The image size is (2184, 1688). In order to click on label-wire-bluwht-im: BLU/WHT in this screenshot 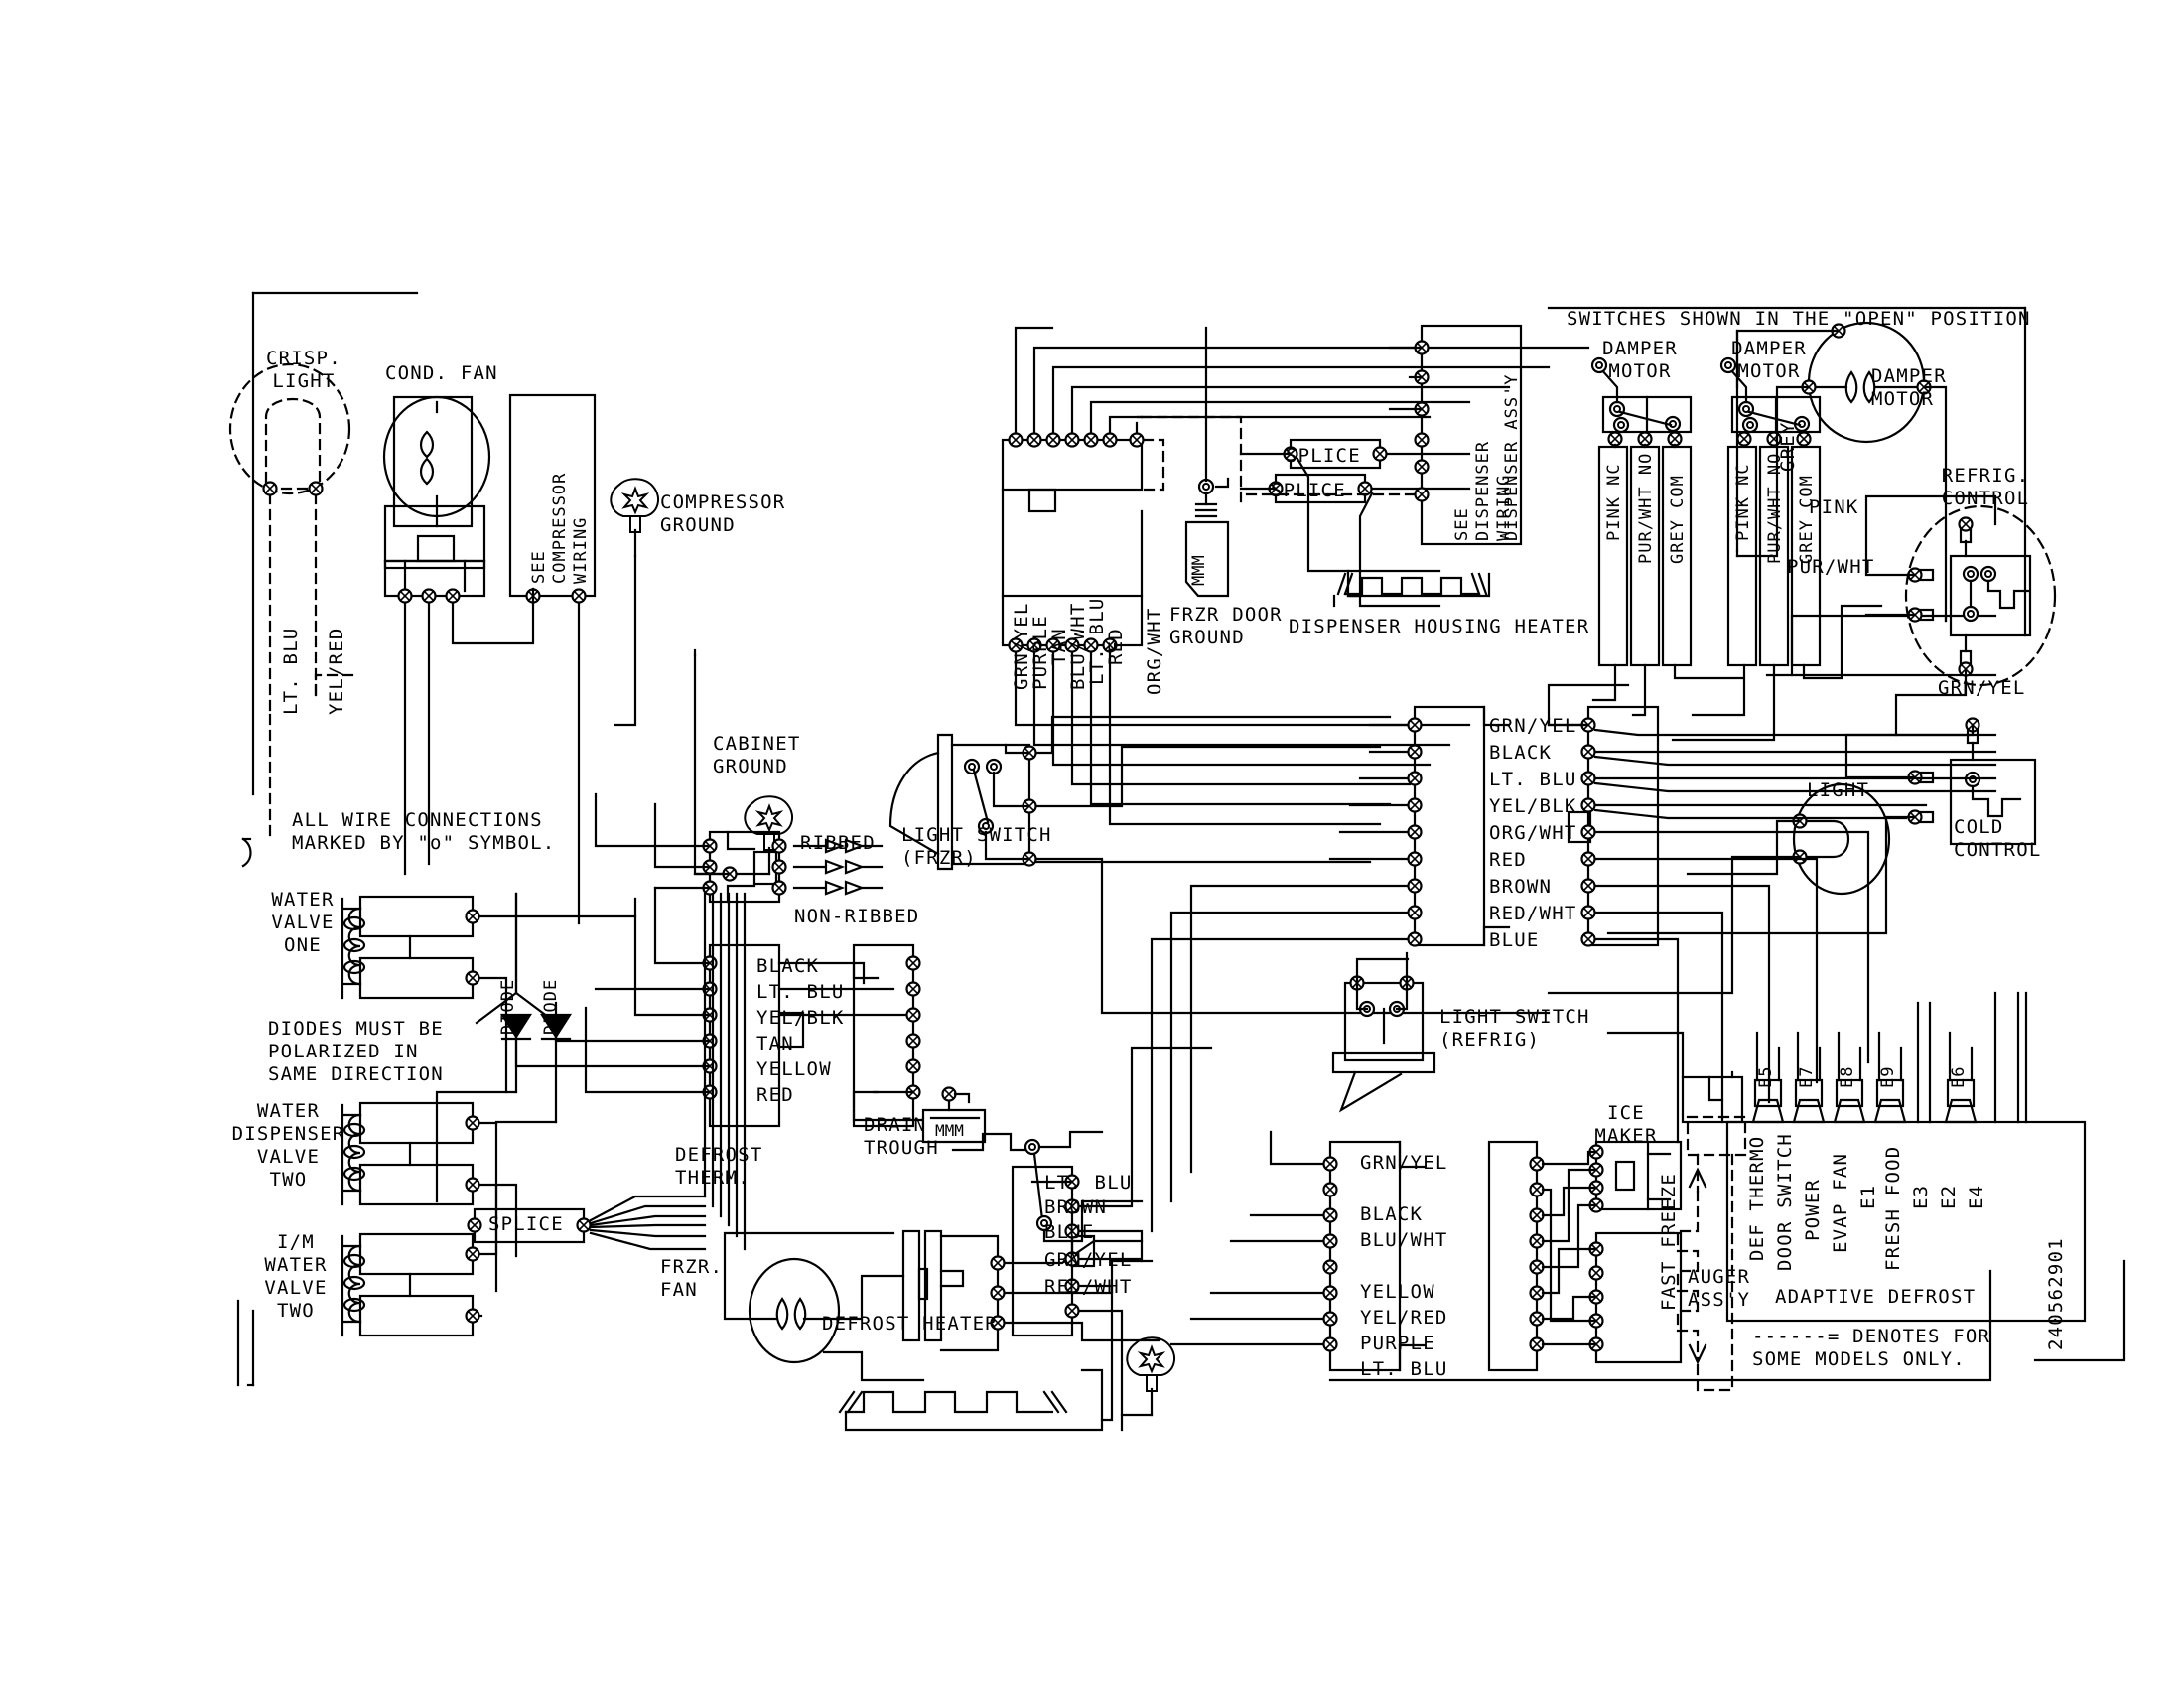, I will do `click(1404, 1240)`.